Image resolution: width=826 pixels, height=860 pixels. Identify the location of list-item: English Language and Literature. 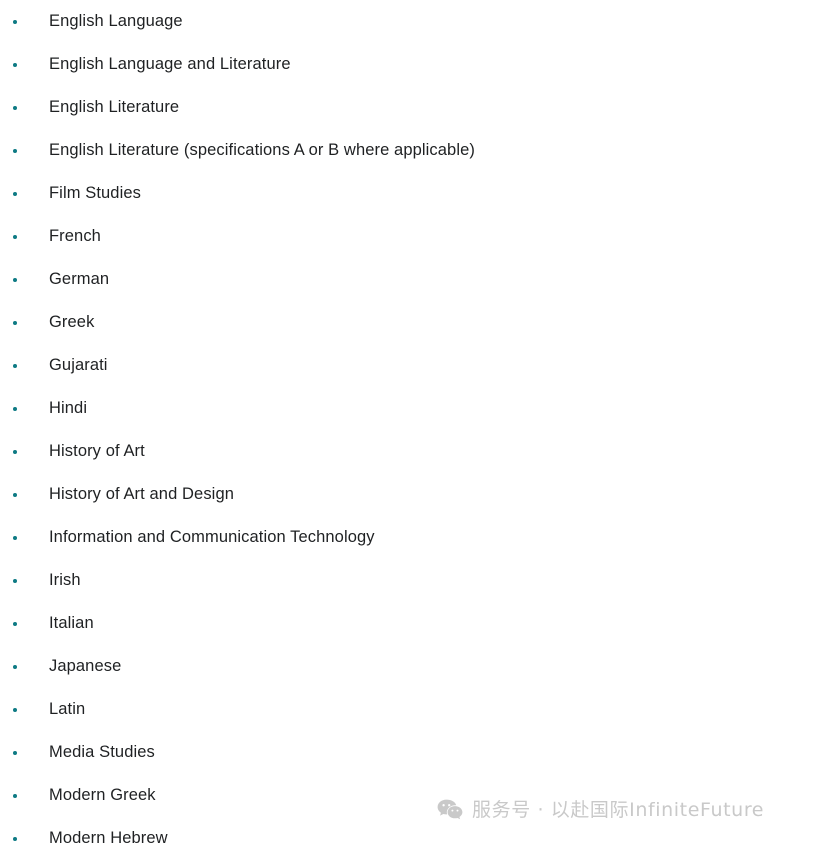
(237, 64).